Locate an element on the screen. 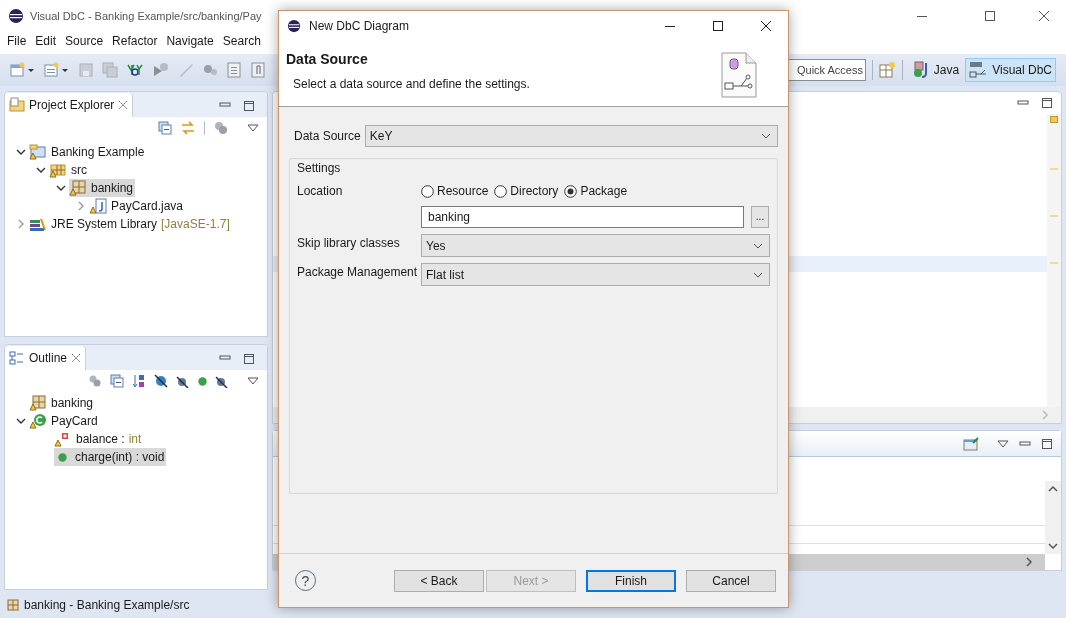 The width and height of the screenshot is (1066, 618). status-text: banking - Banking Example/src is located at coordinates (107, 605).